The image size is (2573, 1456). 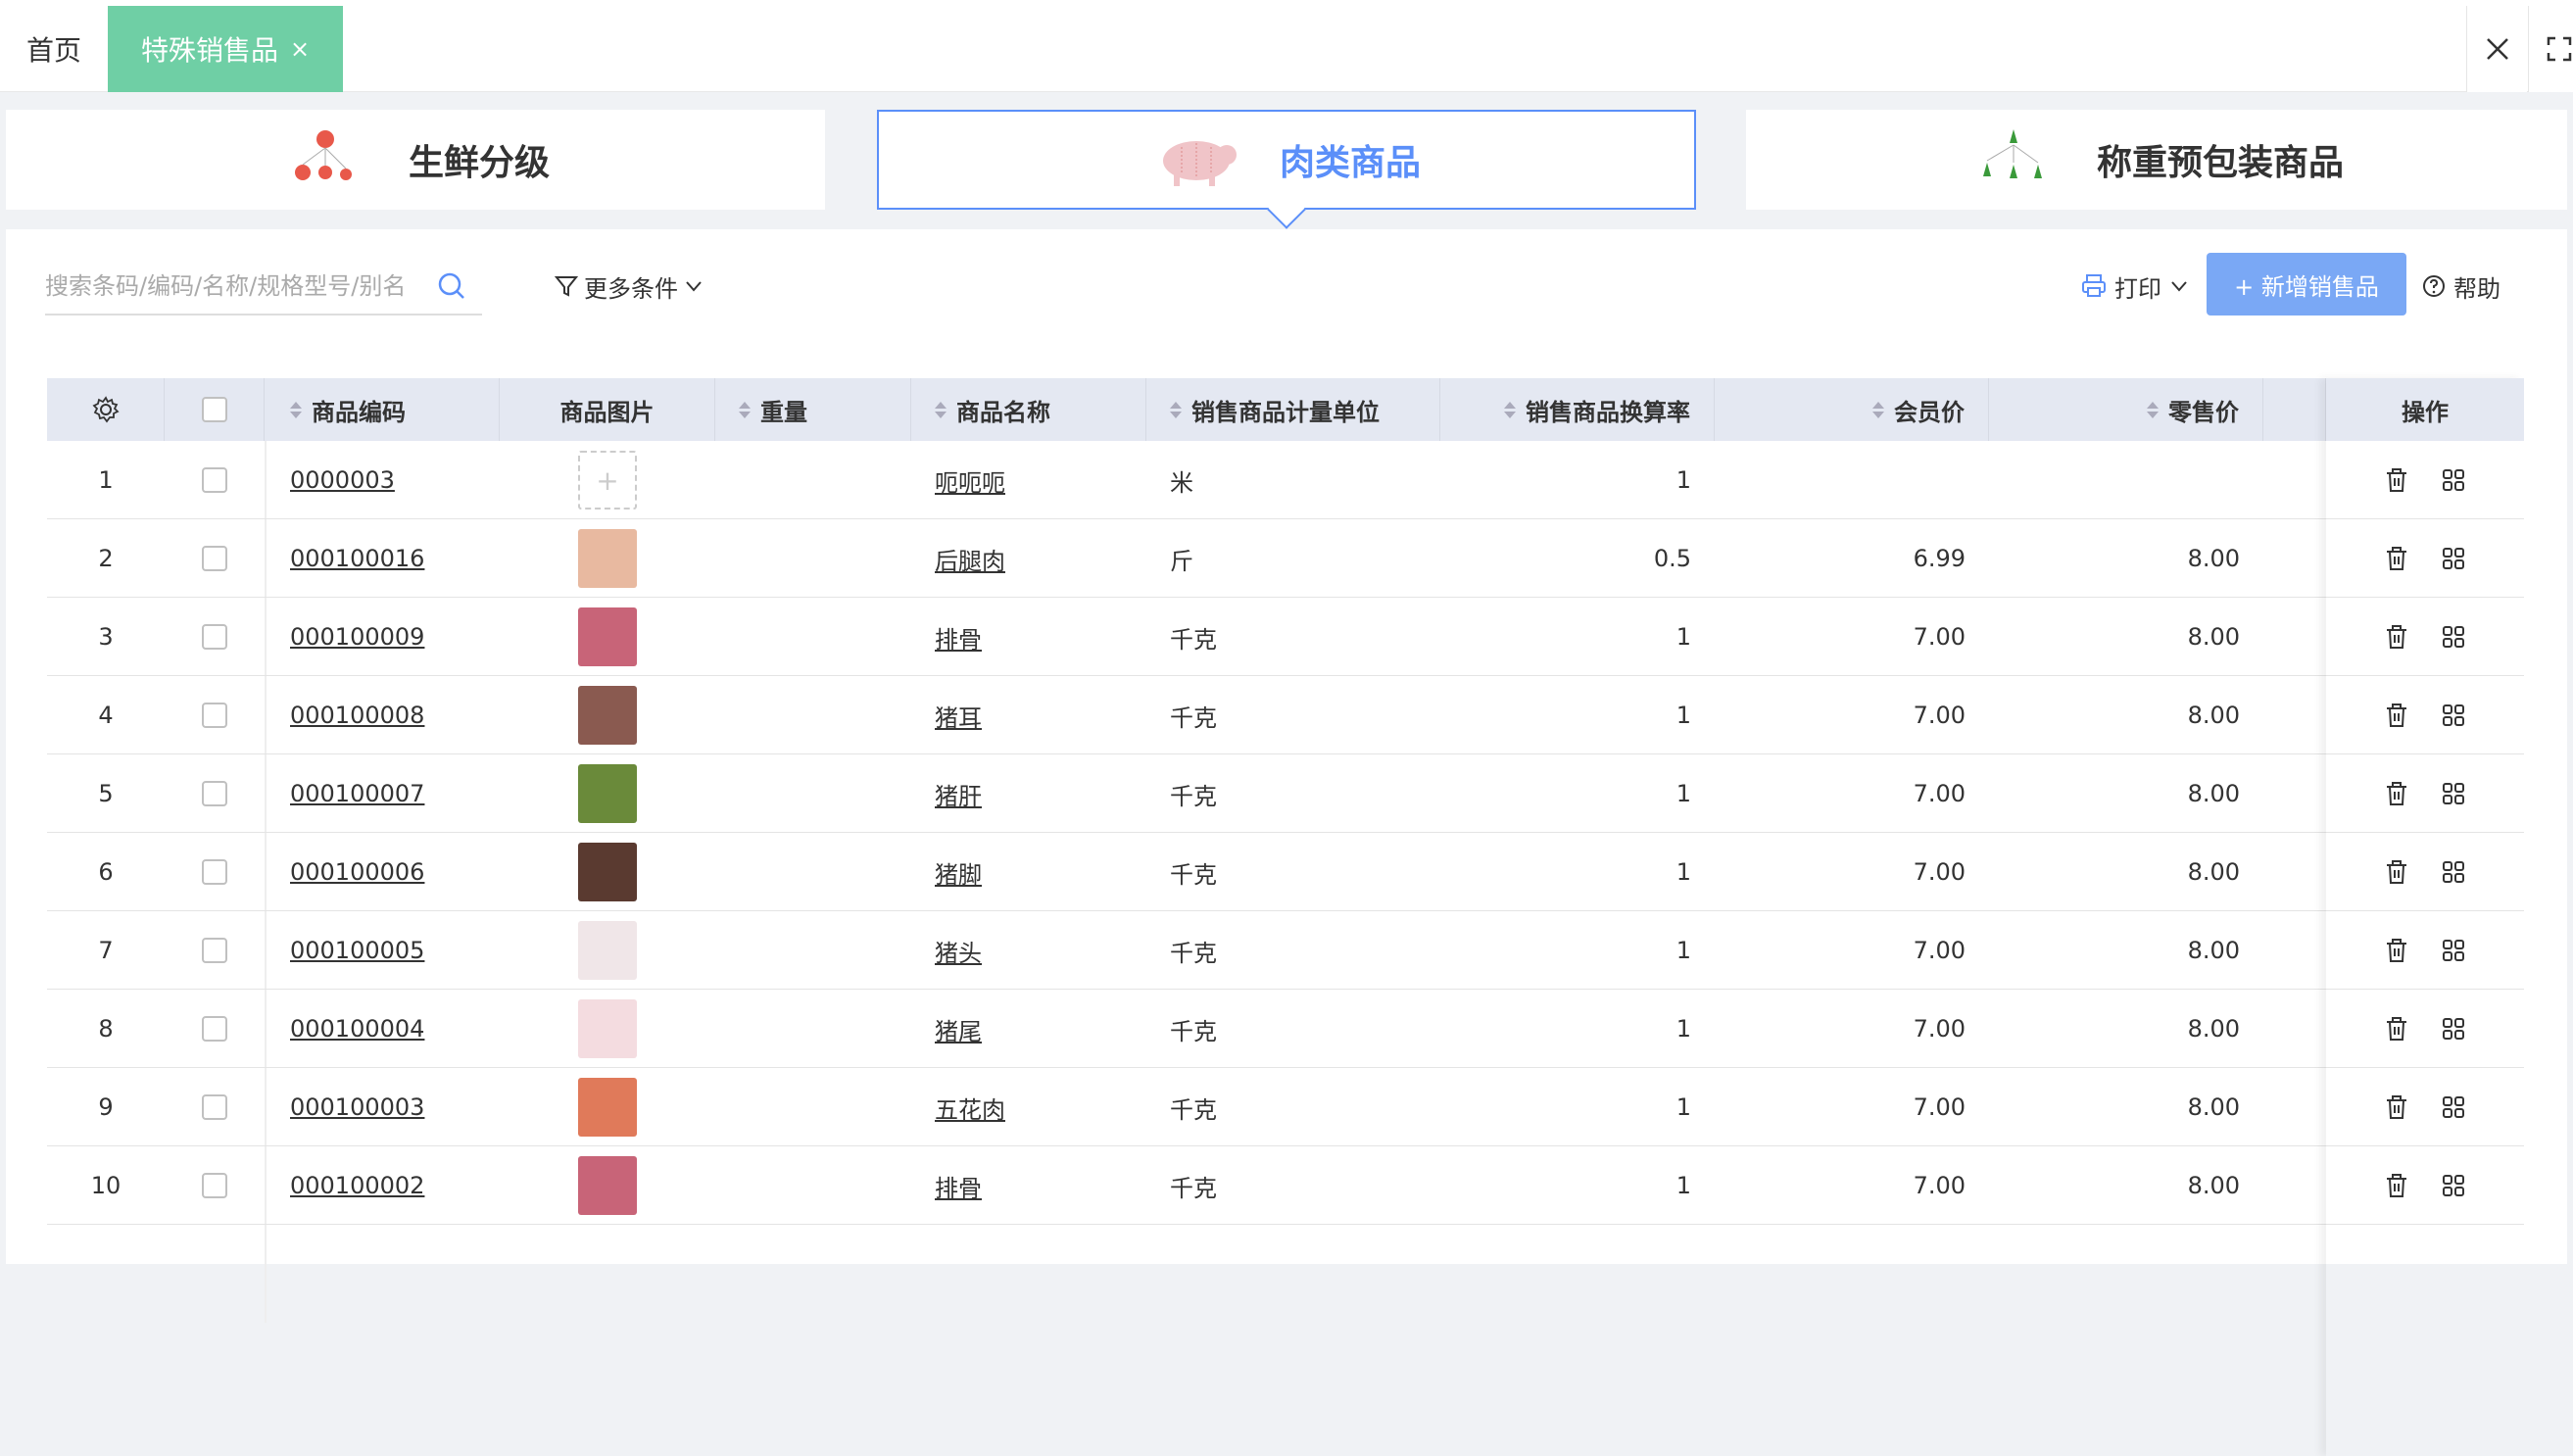 What do you see at coordinates (2156, 160) in the screenshot?
I see `category-weighed-packaged: 称重预包装商品` at bounding box center [2156, 160].